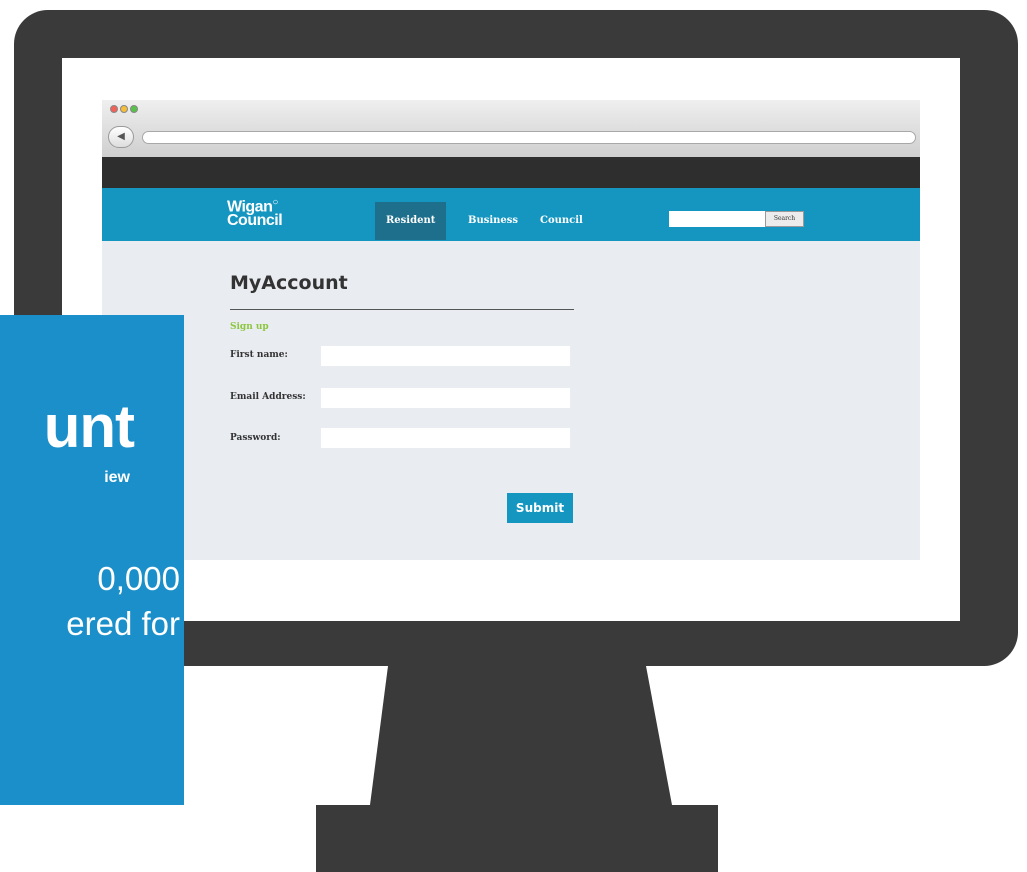  What do you see at coordinates (65, 478) in the screenshot?
I see `promo-subheading: iew` at bounding box center [65, 478].